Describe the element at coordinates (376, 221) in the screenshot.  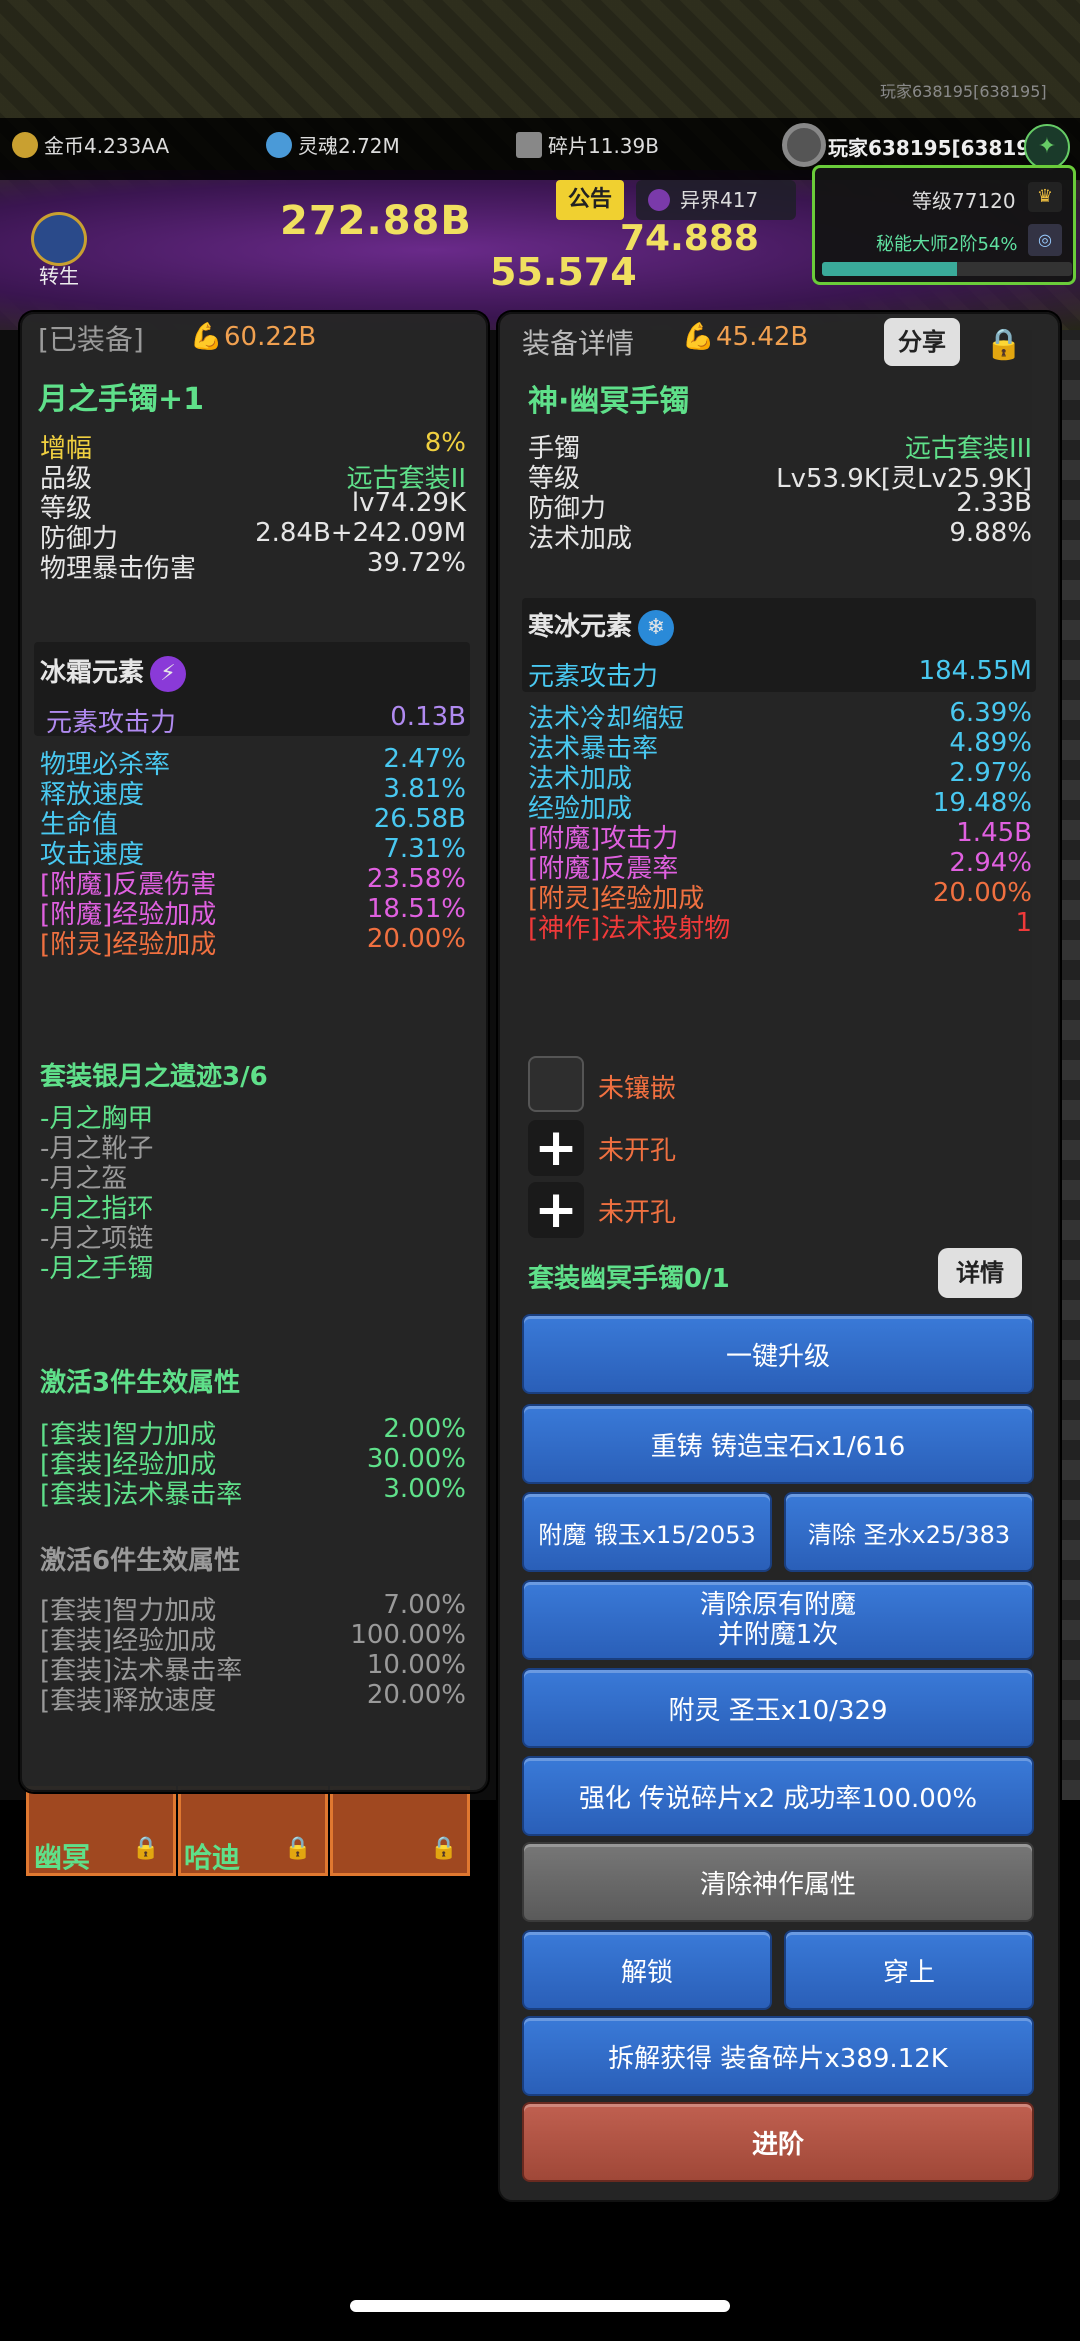
I see `damage-number: 272.88B` at that location.